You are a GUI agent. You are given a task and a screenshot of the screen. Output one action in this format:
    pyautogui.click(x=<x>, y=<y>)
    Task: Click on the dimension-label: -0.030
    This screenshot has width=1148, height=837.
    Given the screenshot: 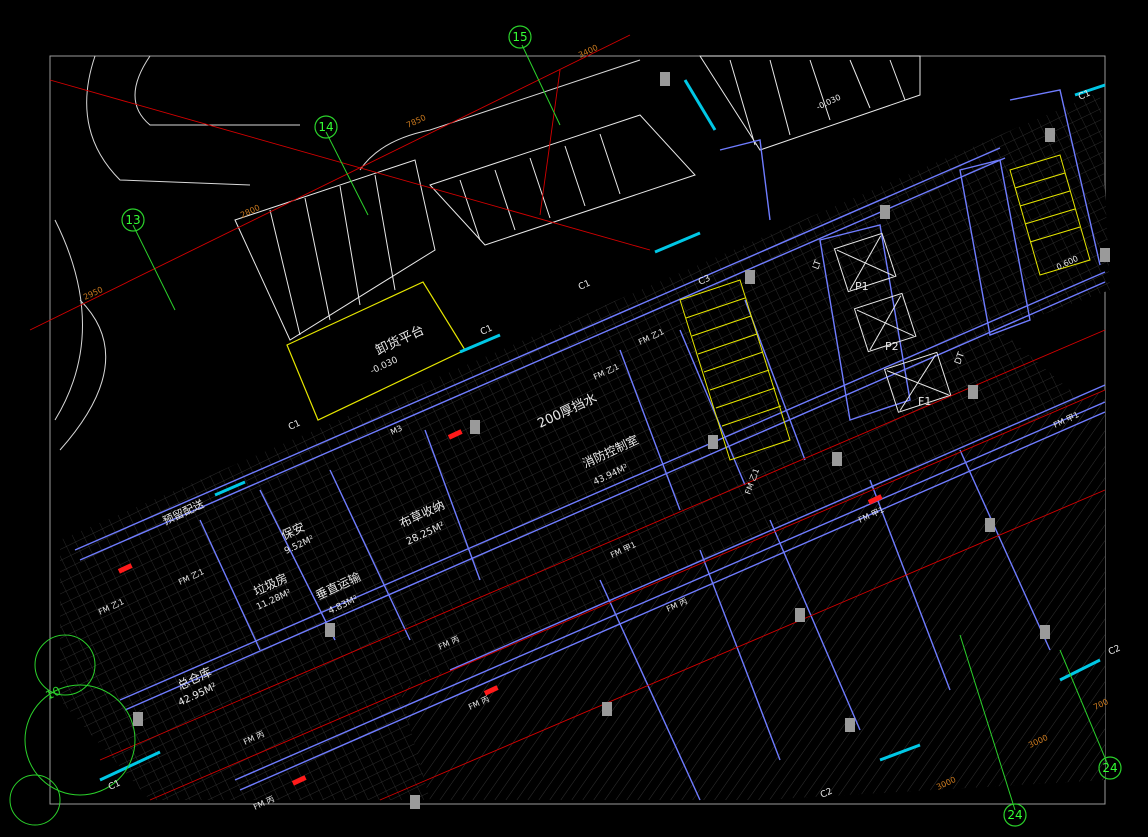 What is the action you would take?
    pyautogui.click(x=828, y=102)
    